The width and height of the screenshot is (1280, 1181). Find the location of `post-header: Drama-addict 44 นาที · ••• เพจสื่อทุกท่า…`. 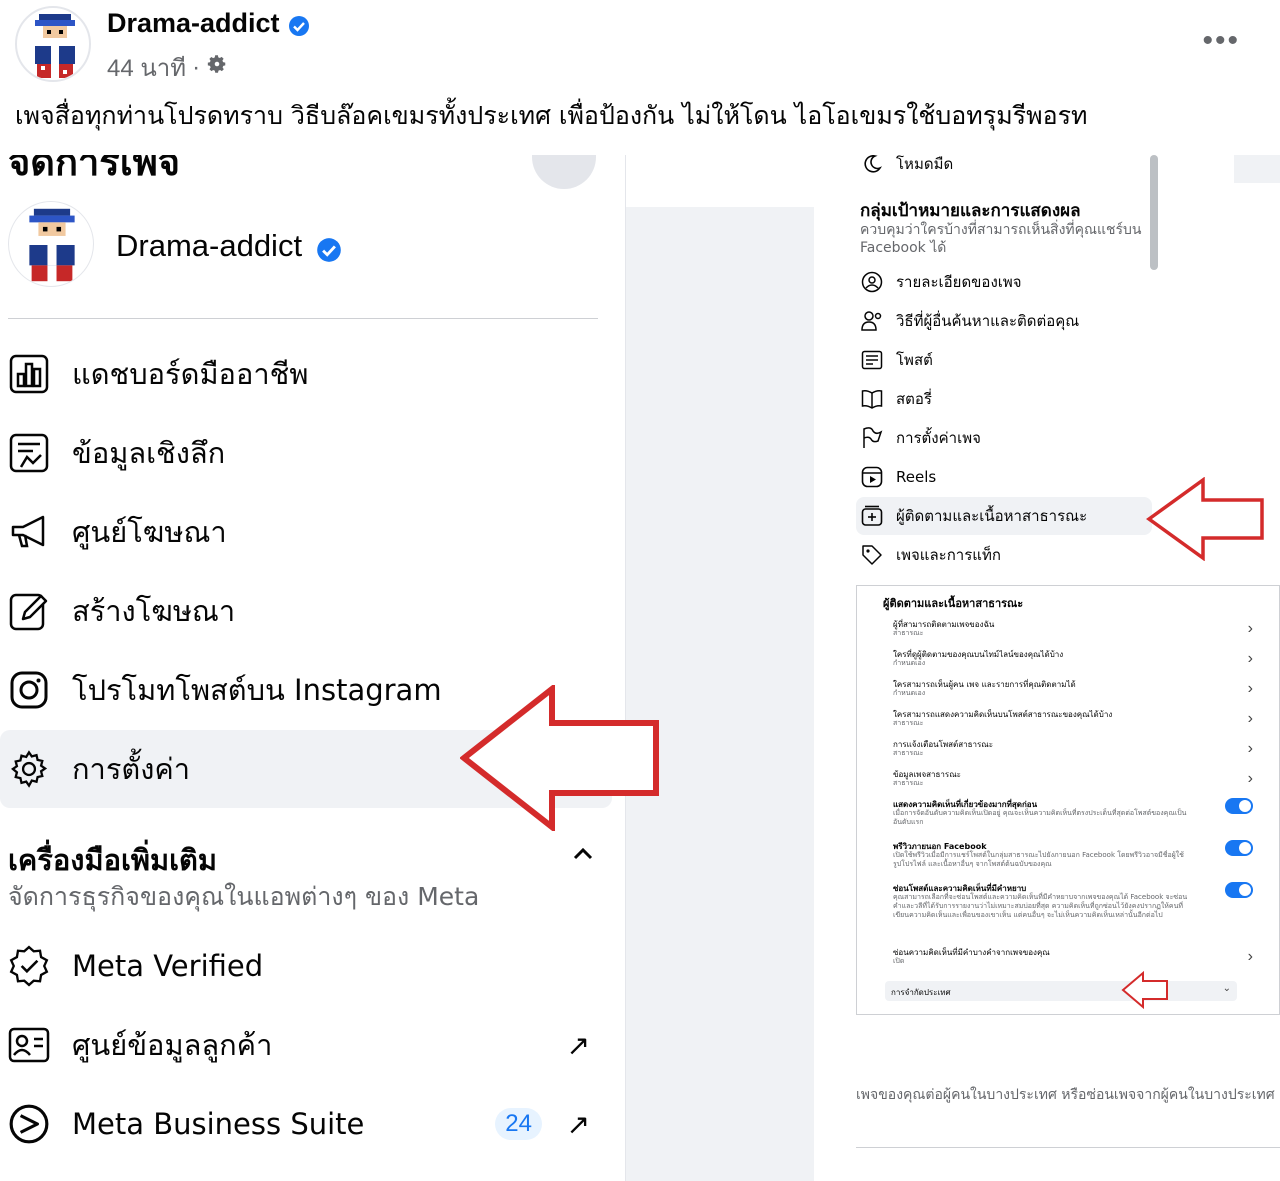

post-header: Drama-addict 44 นาที · ••• เพจสื่อทุกท่า… is located at coordinates (640, 77).